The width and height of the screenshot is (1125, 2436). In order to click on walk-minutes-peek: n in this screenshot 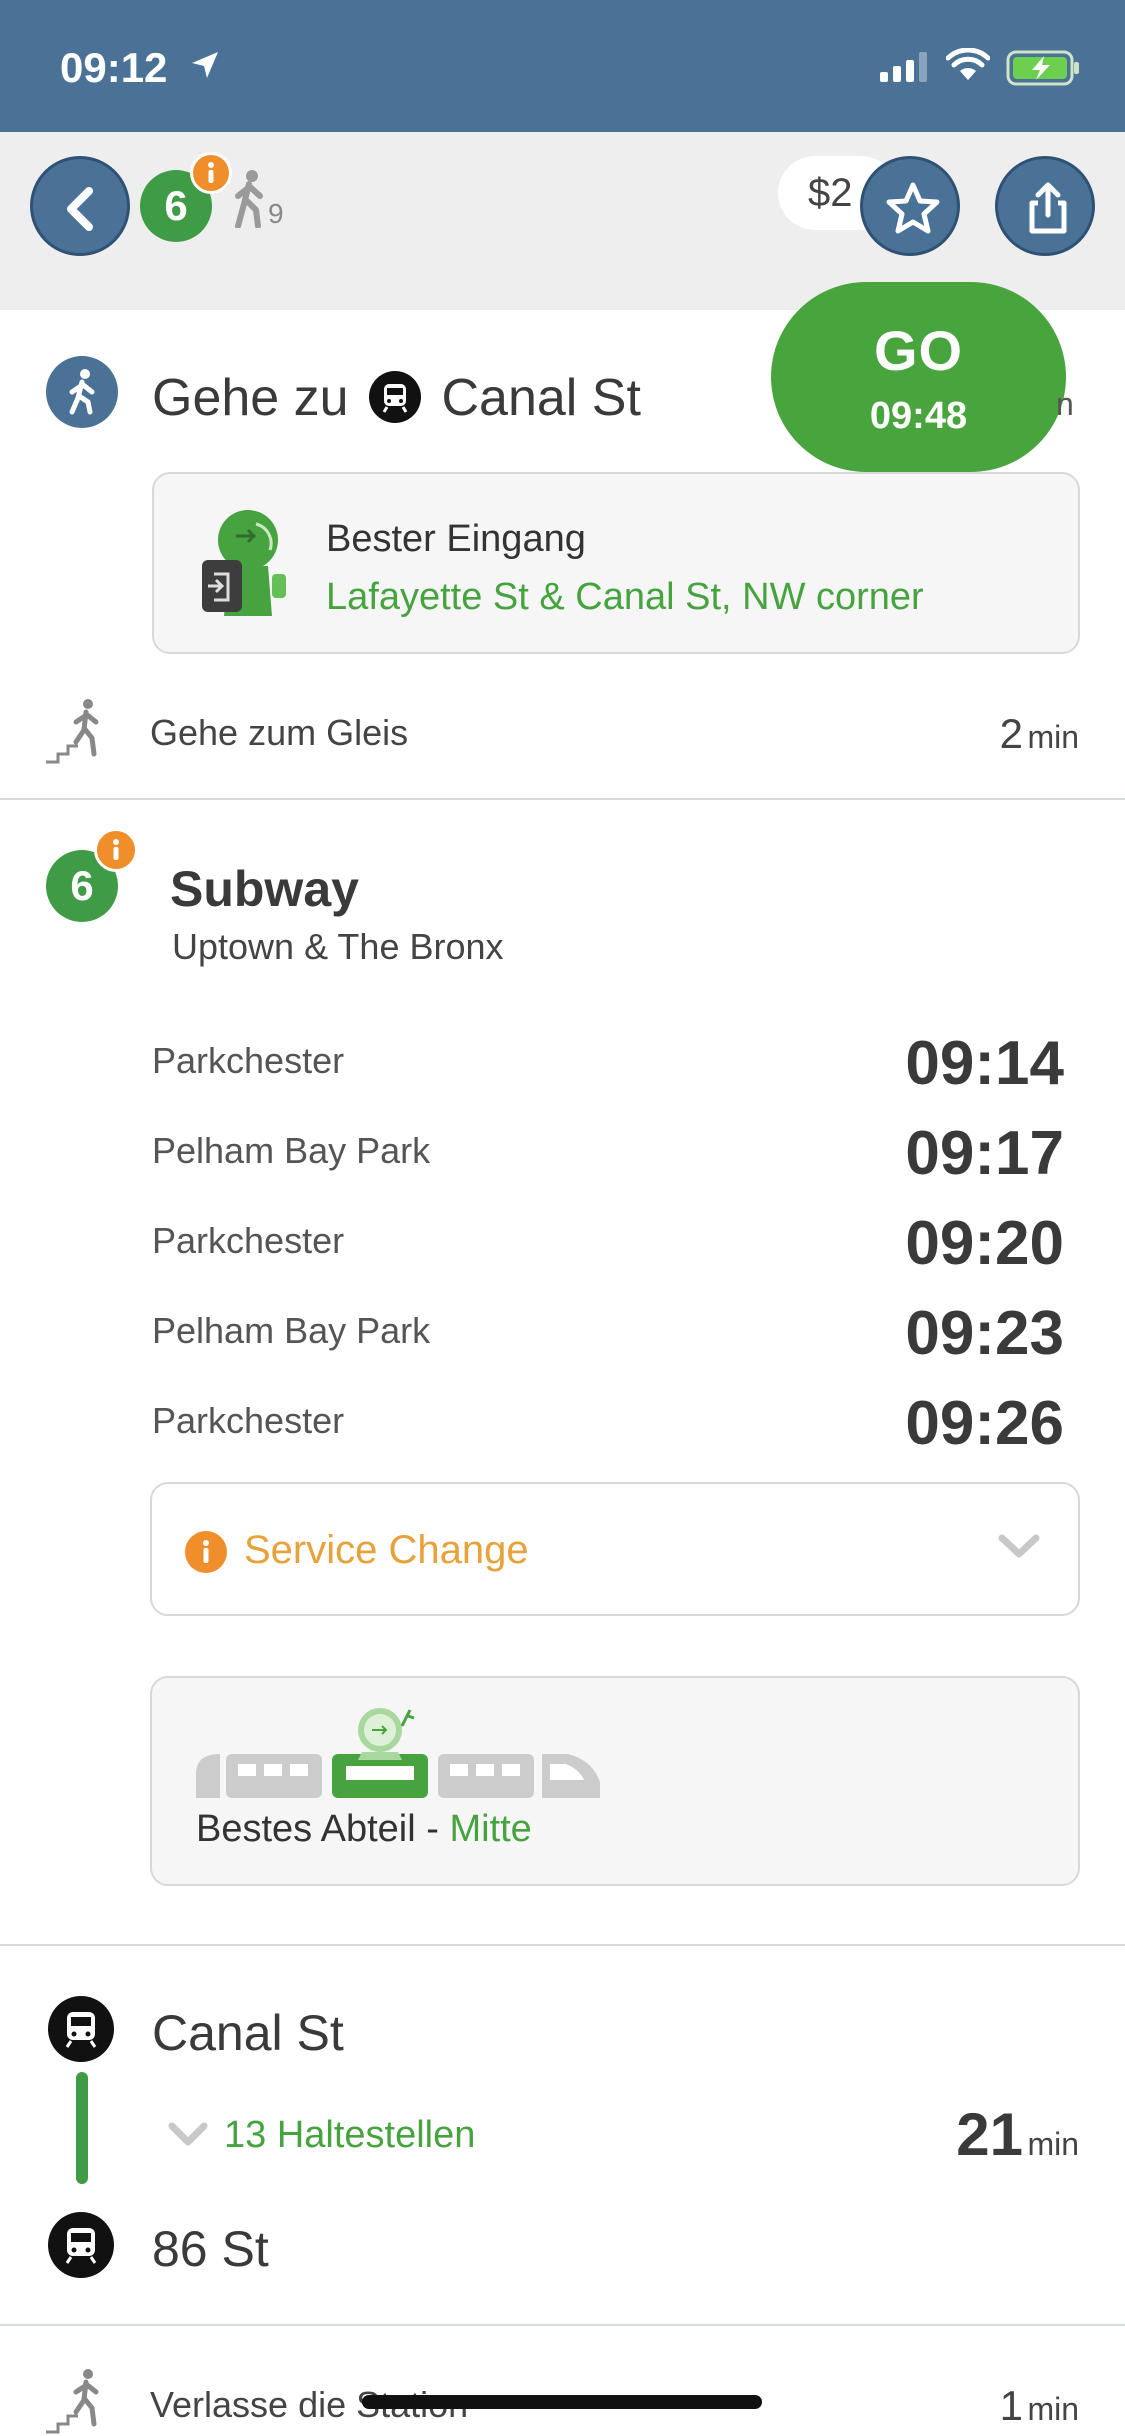, I will do `click(1065, 404)`.